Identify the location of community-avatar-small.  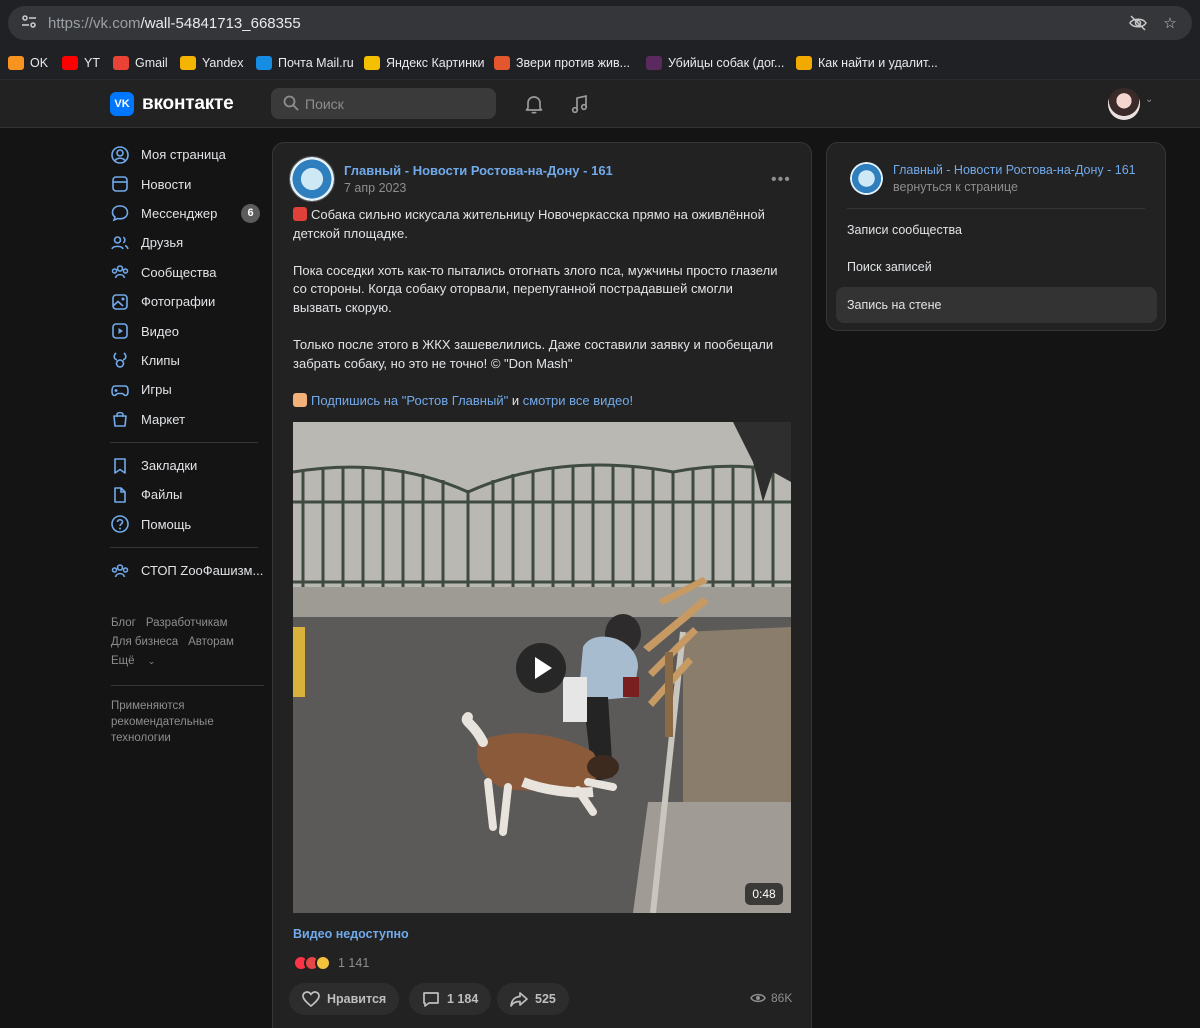
(866, 178).